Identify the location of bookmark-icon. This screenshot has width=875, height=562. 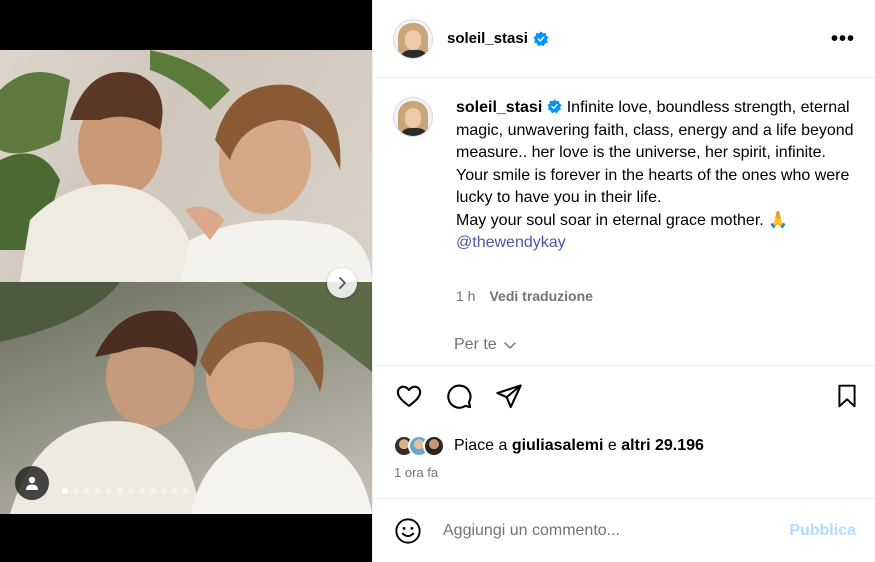
(847, 396).